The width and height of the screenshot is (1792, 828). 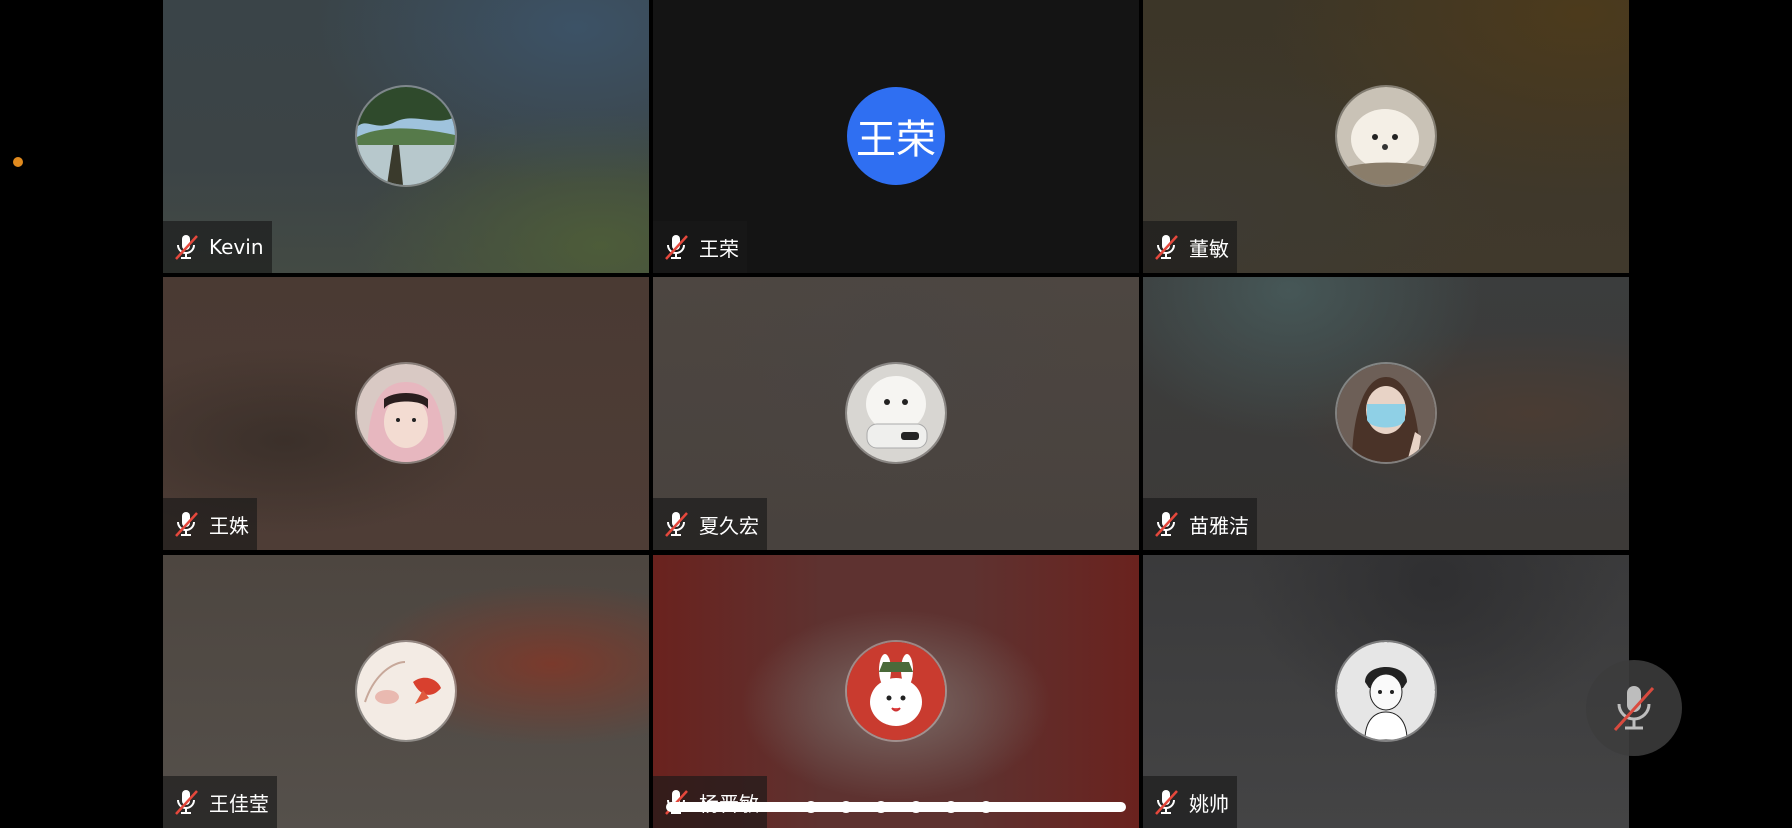 I want to click on participant-tile: 姚帅, so click(x=1386, y=691).